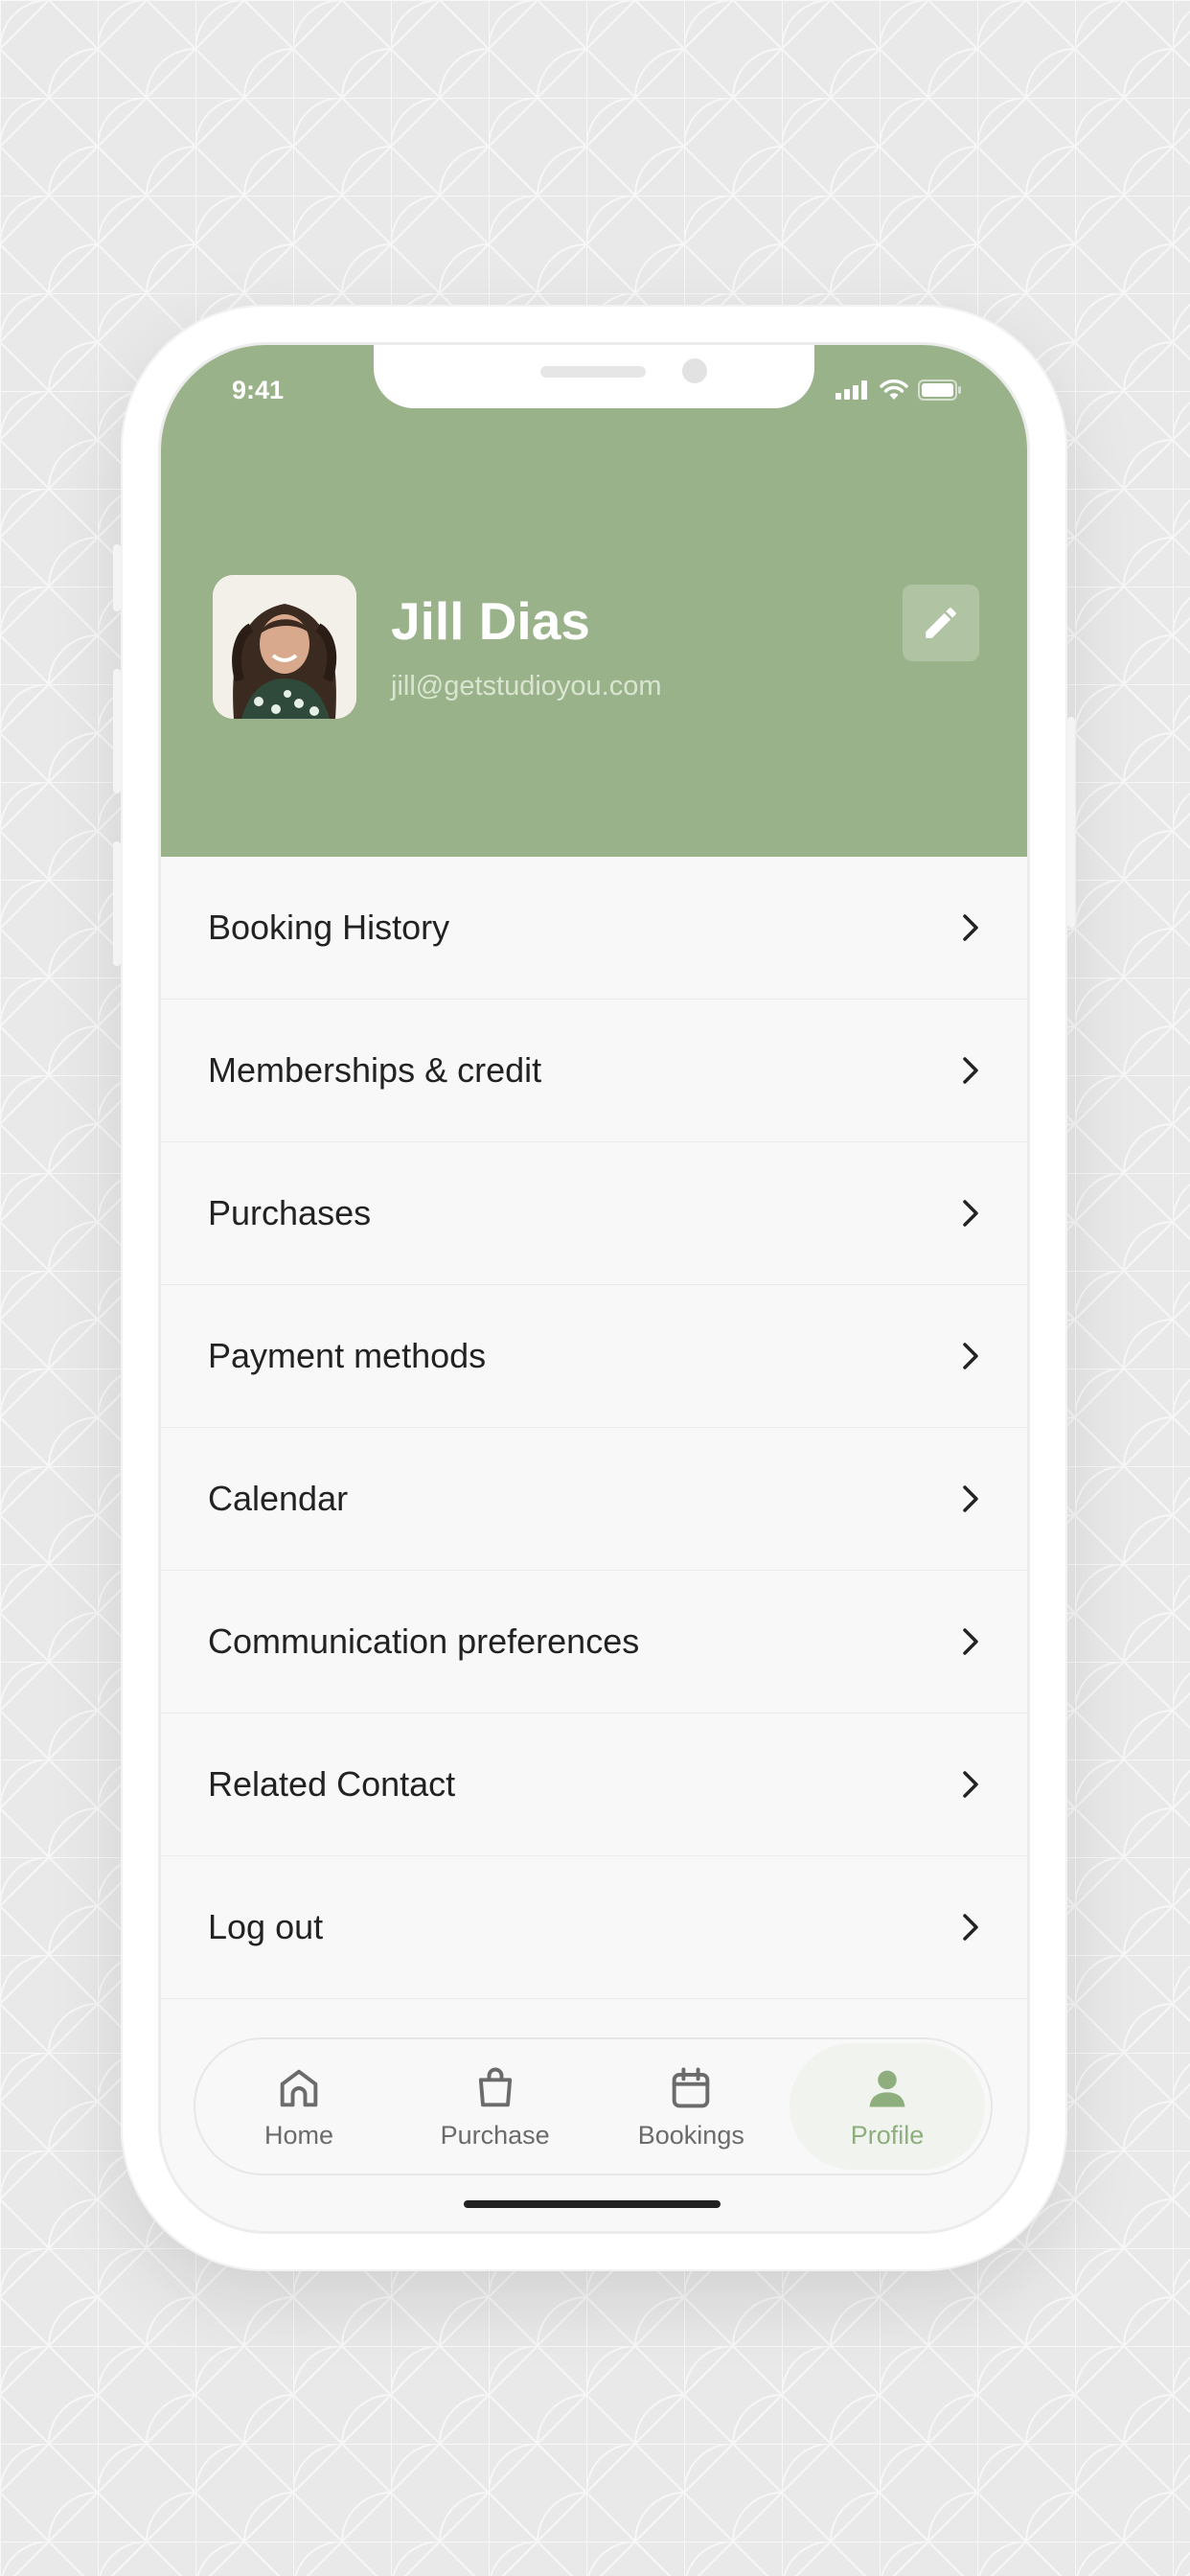 The width and height of the screenshot is (1190, 2576). Describe the element at coordinates (695, 370) in the screenshot. I see `front-camera` at that location.